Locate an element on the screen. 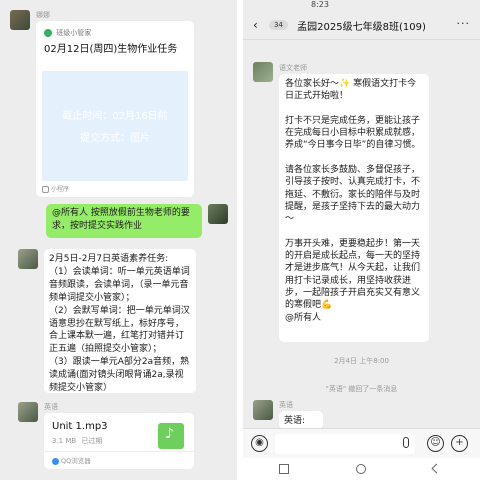 The image size is (480, 480). emoji-icon: ☺ is located at coordinates (435, 443).